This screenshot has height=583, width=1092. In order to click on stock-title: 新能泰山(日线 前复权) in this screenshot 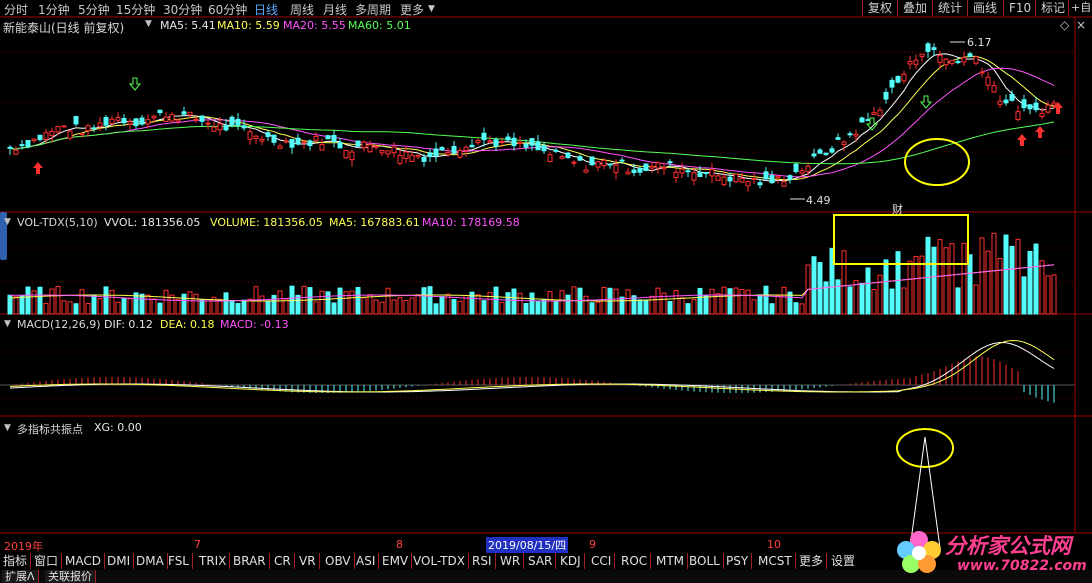, I will do `click(64, 28)`.